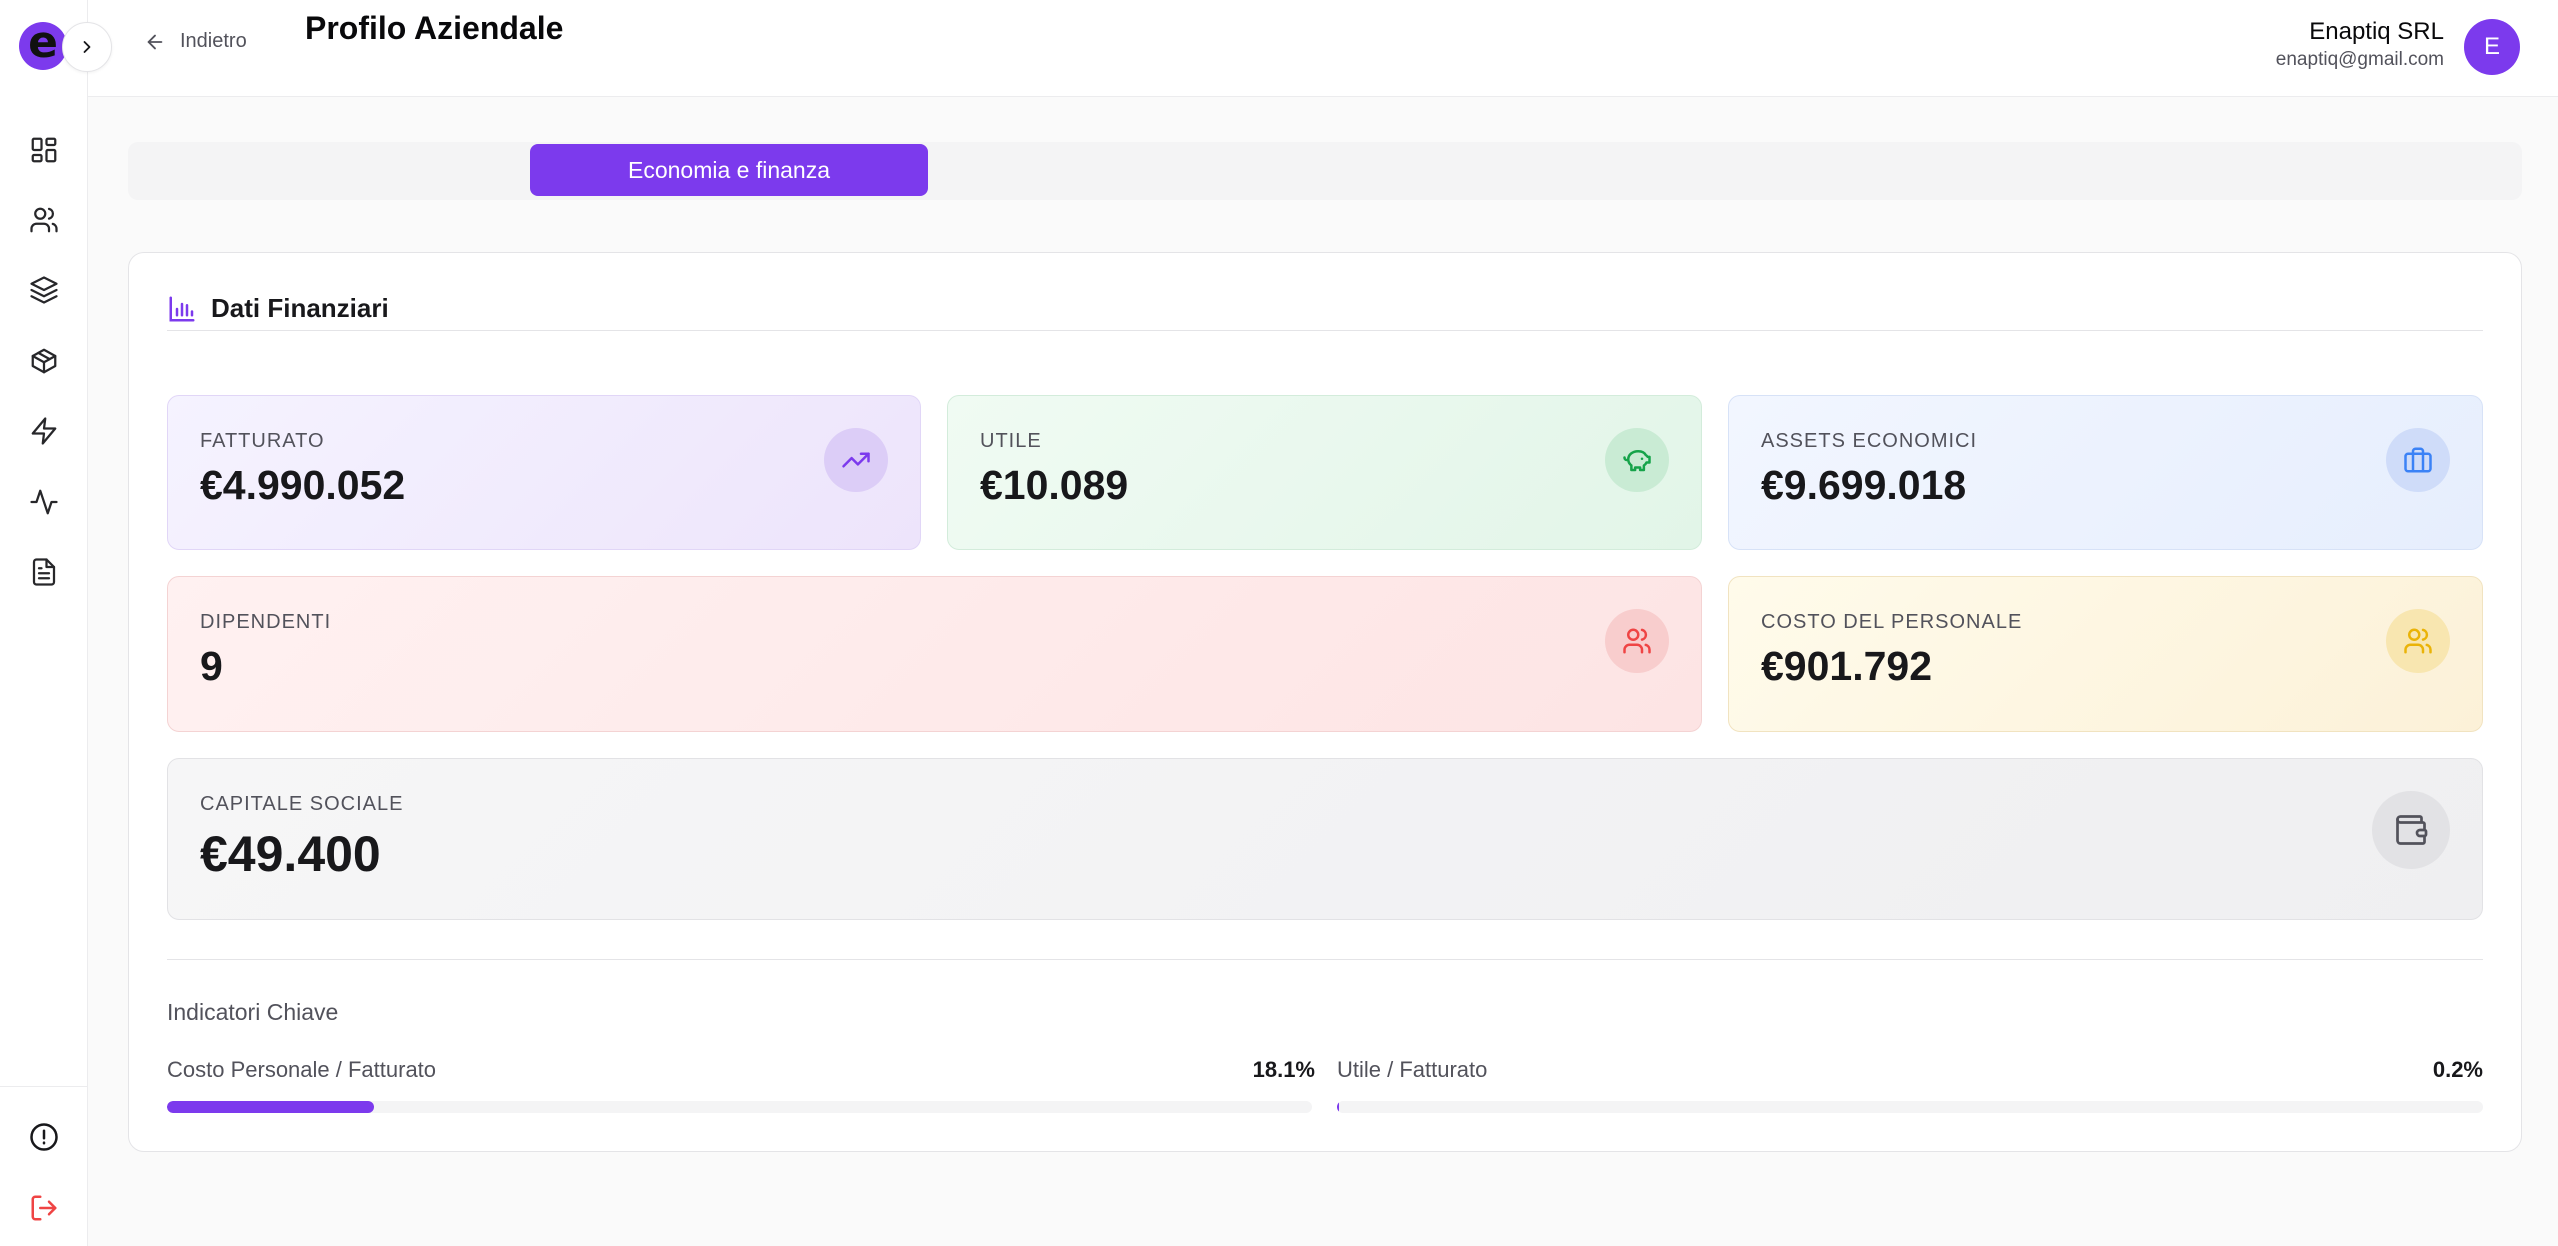 The height and width of the screenshot is (1246, 2558). What do you see at coordinates (266, 622) in the screenshot?
I see `stat-label: Dipendenti` at bounding box center [266, 622].